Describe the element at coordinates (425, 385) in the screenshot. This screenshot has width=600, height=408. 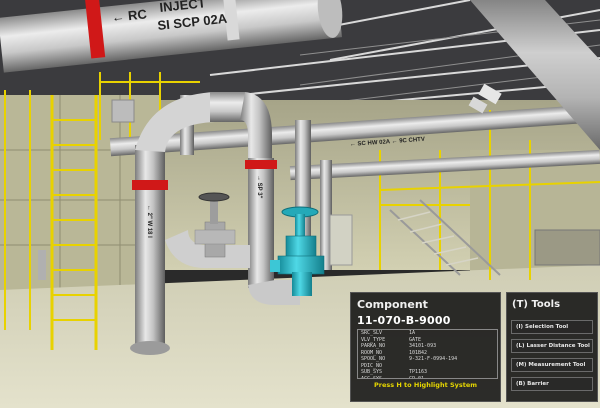
I see `highlight-system-hint: Press H to Highlight System` at that location.